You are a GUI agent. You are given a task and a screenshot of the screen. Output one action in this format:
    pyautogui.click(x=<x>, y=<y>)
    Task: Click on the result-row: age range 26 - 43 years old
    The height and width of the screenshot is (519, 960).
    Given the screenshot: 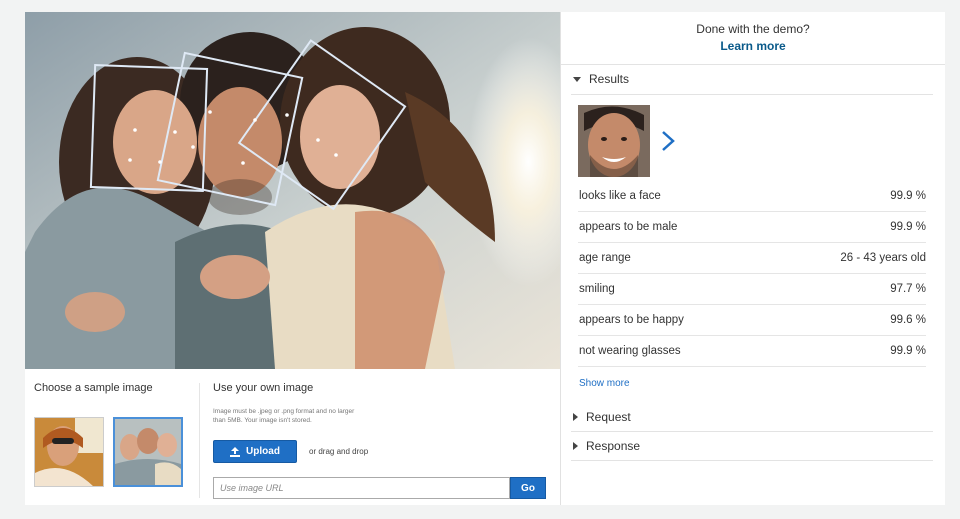 What is the action you would take?
    pyautogui.click(x=752, y=258)
    